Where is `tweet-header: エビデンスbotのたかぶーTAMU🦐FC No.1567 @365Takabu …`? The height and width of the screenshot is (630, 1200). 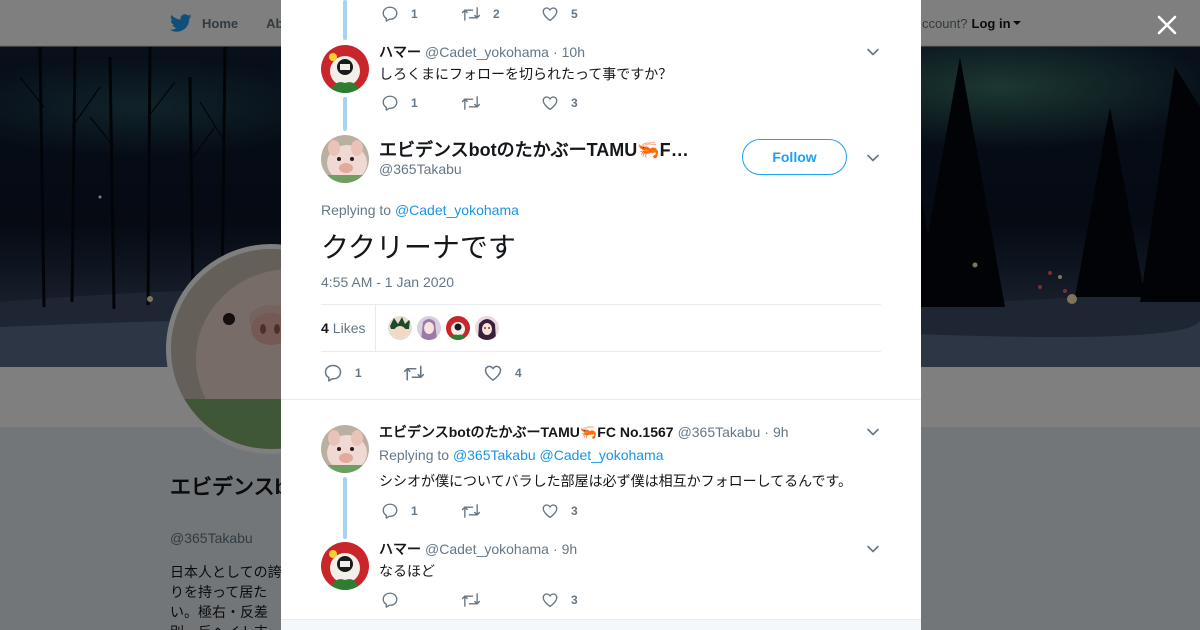 tweet-header: エビデンスbotのたかぶーTAMU🦐FC No.1567 @365Takabu … is located at coordinates (584, 432).